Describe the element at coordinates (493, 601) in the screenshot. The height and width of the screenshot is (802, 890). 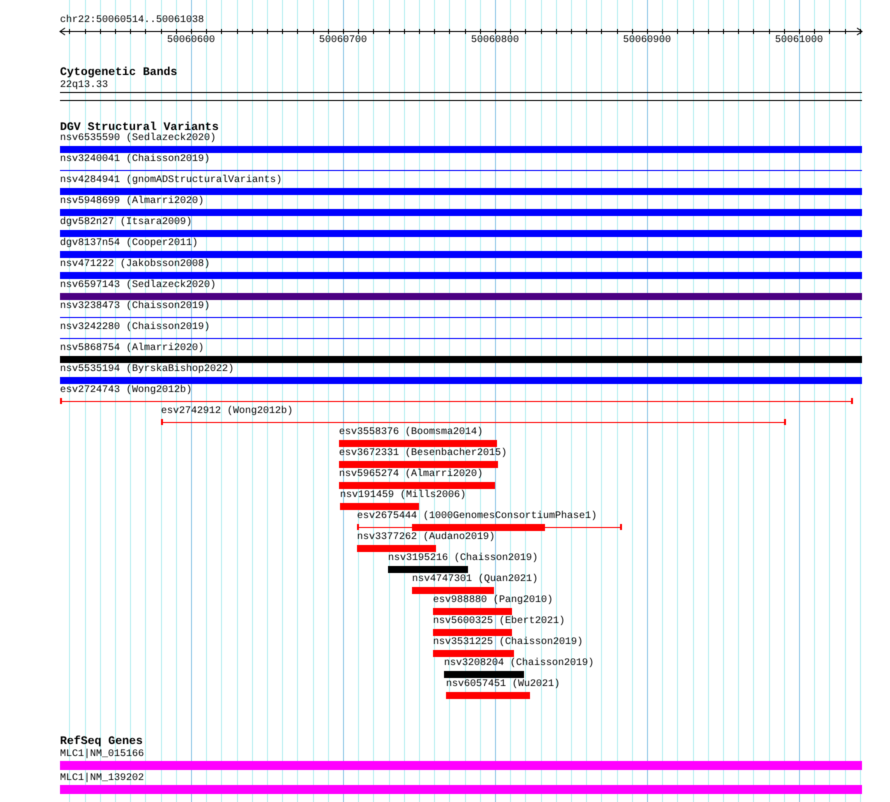
I see `feature-label: esv988880 (Pang2010)` at that location.